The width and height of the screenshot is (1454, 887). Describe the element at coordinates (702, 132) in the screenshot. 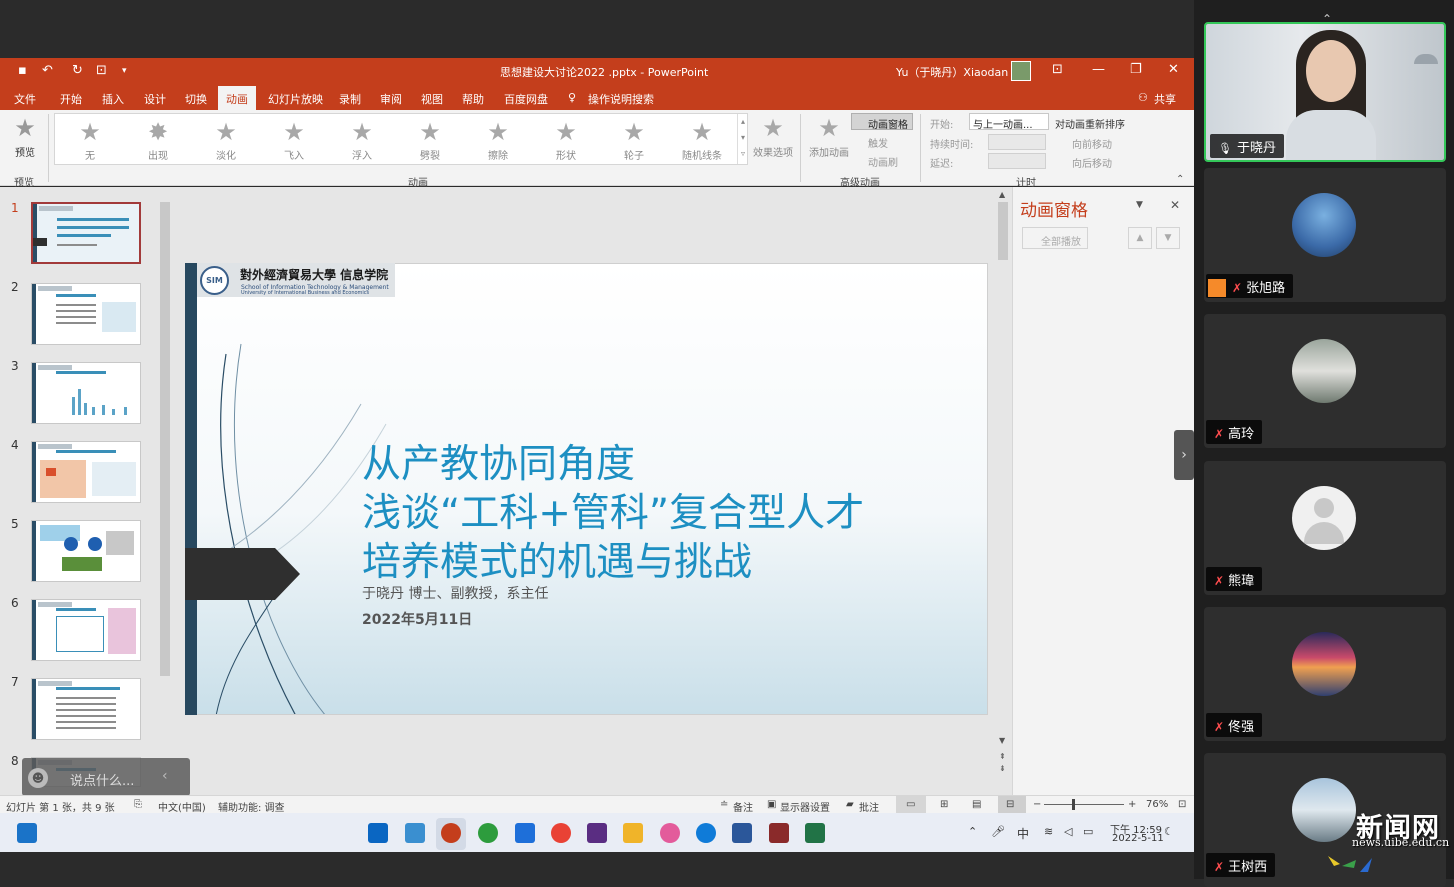

I see `anim-random-bars-icon: ★` at that location.